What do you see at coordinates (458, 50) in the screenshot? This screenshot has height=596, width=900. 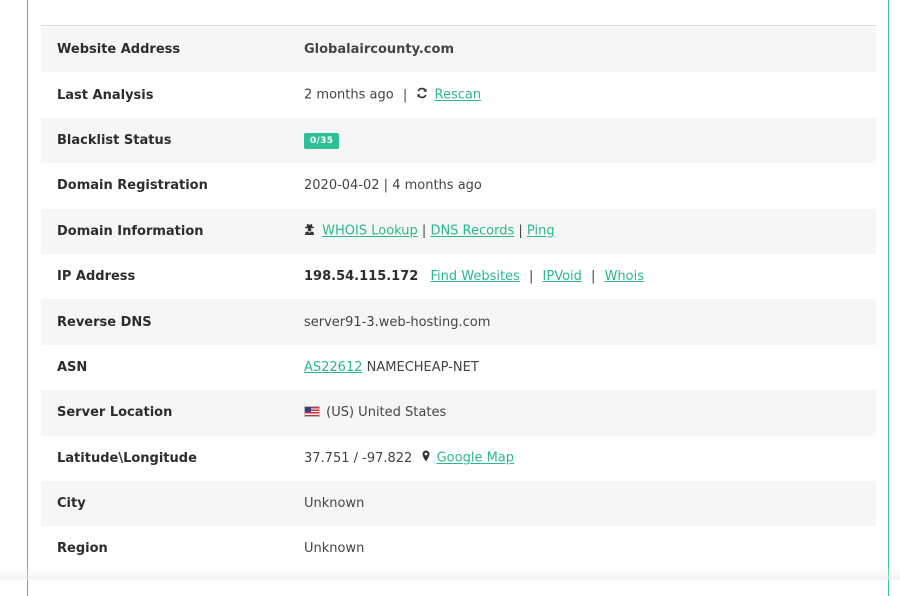 I see `table-row-website-address: Website Address Globalaircounty.com` at bounding box center [458, 50].